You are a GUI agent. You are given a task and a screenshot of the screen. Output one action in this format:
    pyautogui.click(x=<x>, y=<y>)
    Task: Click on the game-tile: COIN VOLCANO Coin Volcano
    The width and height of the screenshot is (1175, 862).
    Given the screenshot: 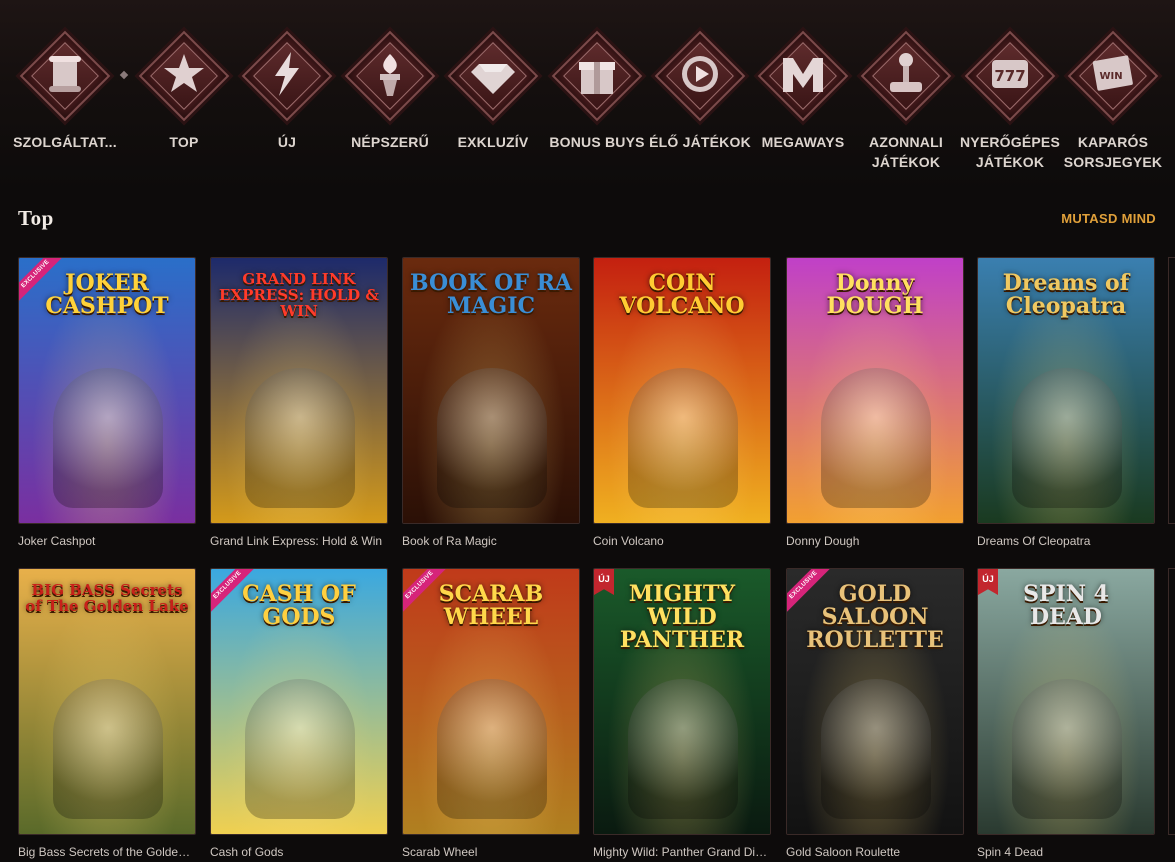 What is the action you would take?
    pyautogui.click(x=682, y=402)
    